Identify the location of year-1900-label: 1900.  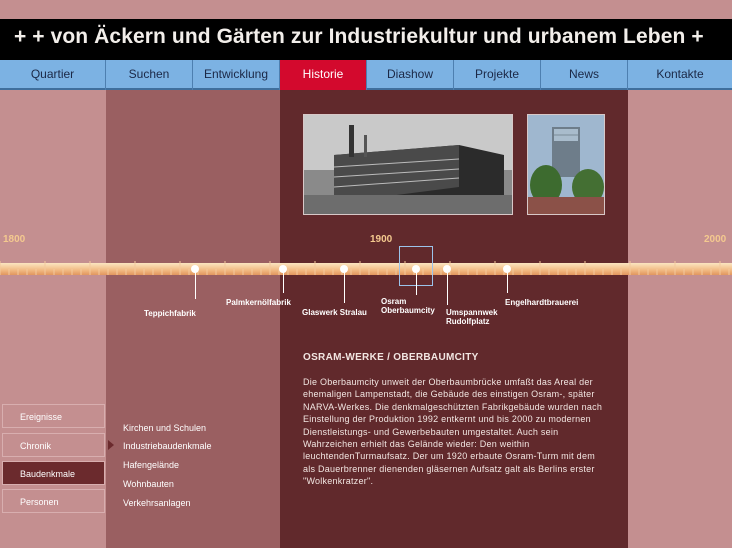
(381, 239).